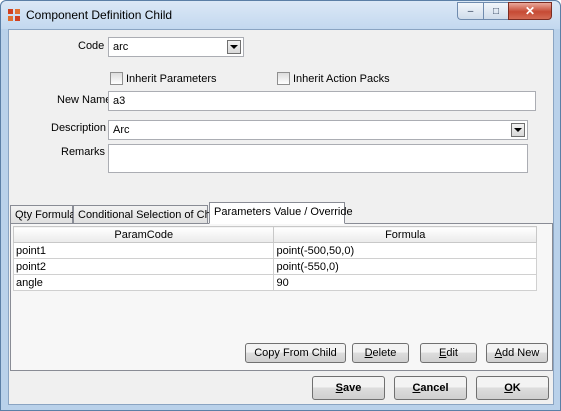 The width and height of the screenshot is (561, 411). I want to click on button-label: ancel, so click(434, 388).